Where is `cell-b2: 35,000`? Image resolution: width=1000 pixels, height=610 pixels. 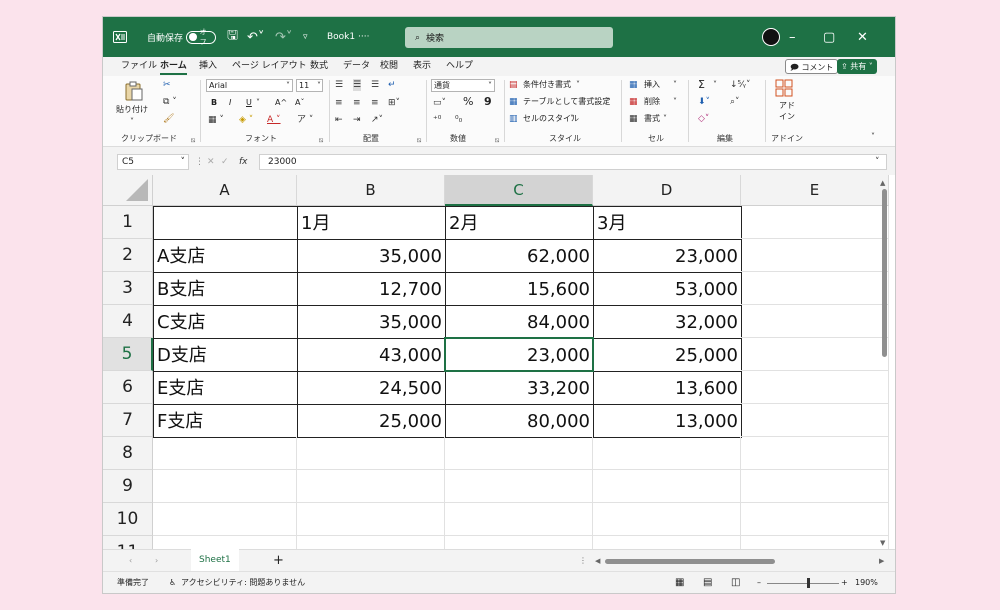 cell-b2: 35,000 is located at coordinates (371, 256).